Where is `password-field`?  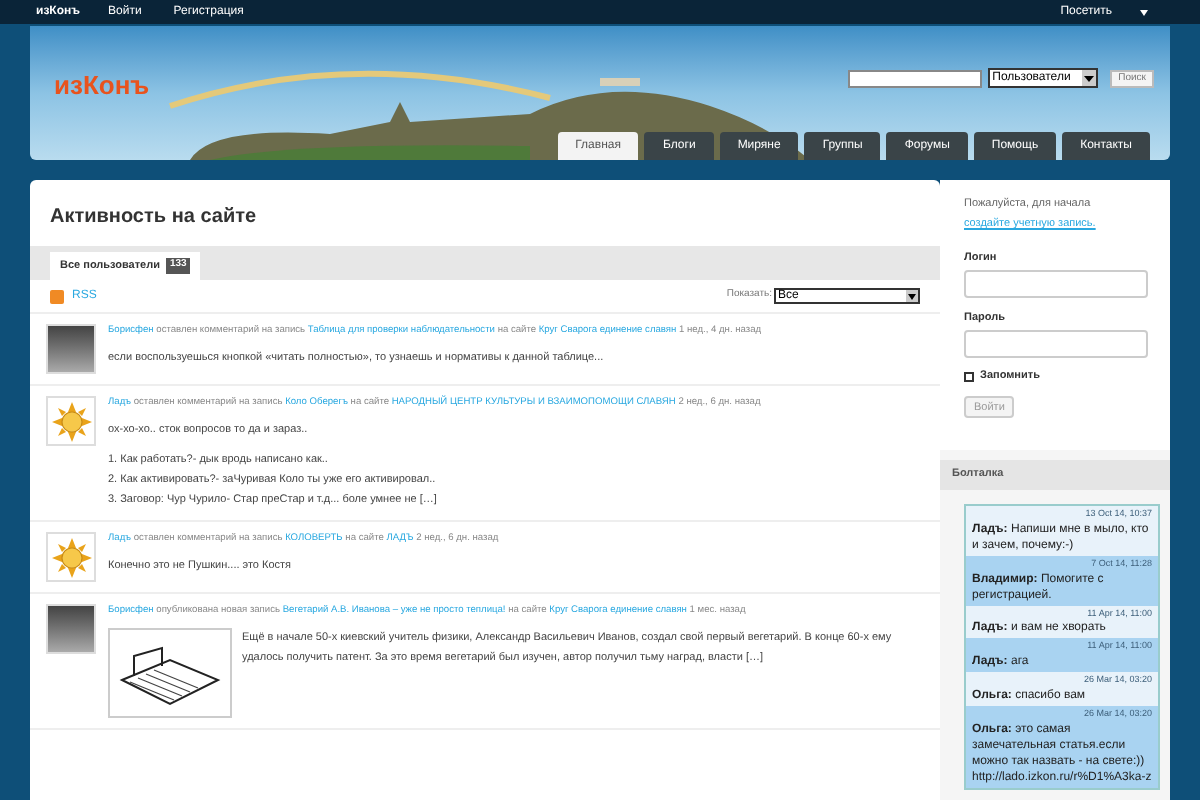 password-field is located at coordinates (1056, 344).